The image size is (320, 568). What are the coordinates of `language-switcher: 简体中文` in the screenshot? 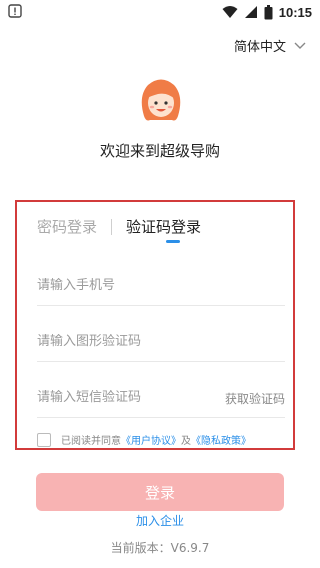 It's located at (270, 45).